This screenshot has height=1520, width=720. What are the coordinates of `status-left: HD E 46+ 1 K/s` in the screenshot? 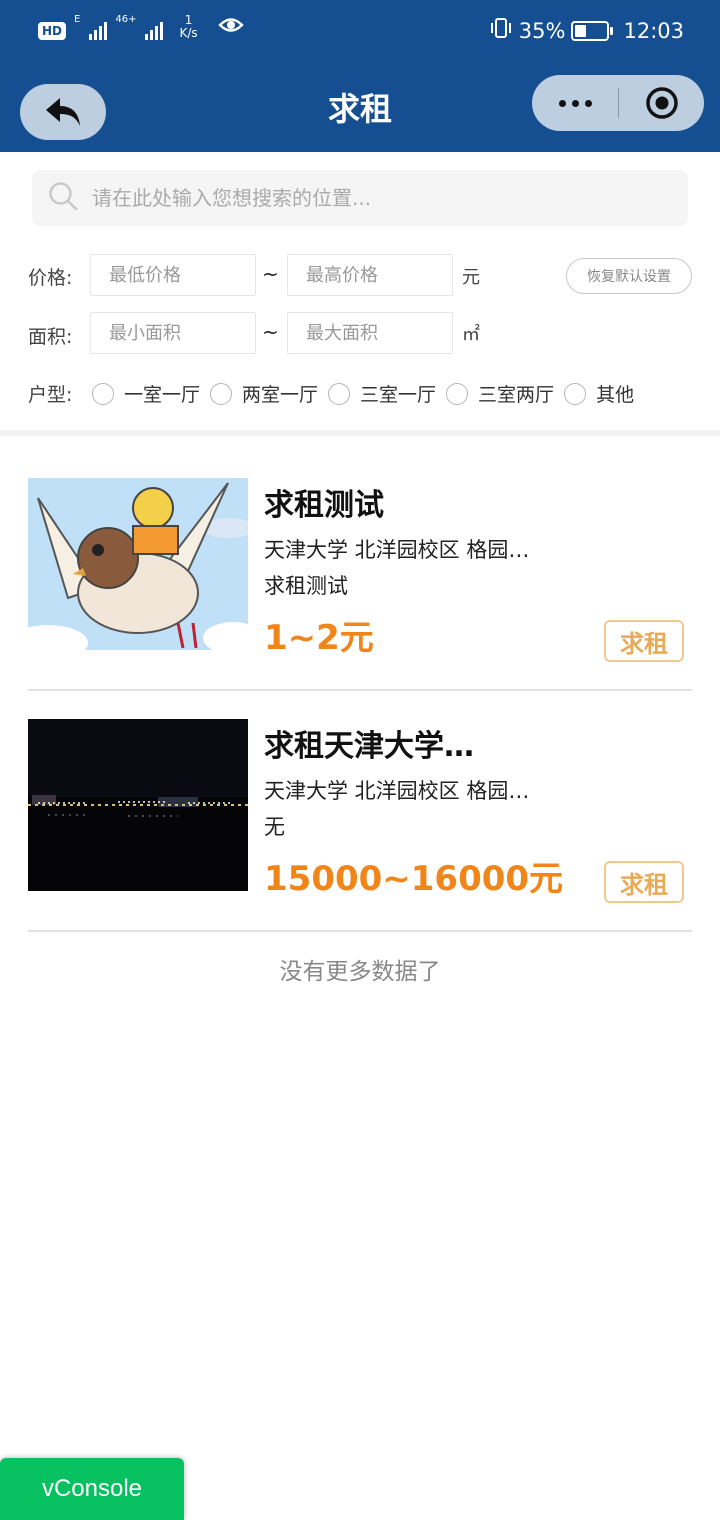 It's located at (141, 27).